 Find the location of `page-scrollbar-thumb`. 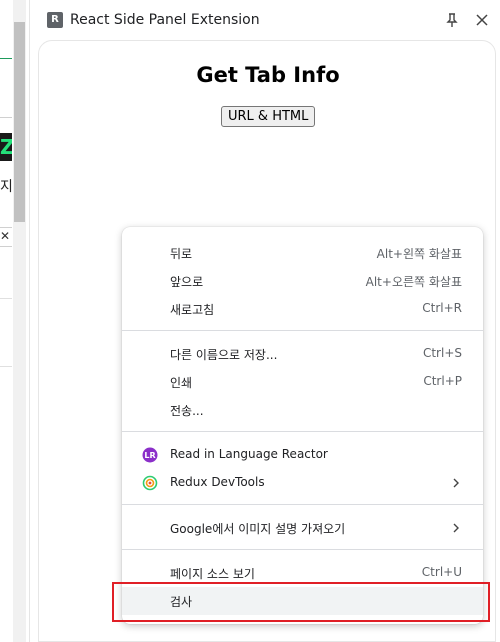

page-scrollbar-thumb is located at coordinates (19, 122).